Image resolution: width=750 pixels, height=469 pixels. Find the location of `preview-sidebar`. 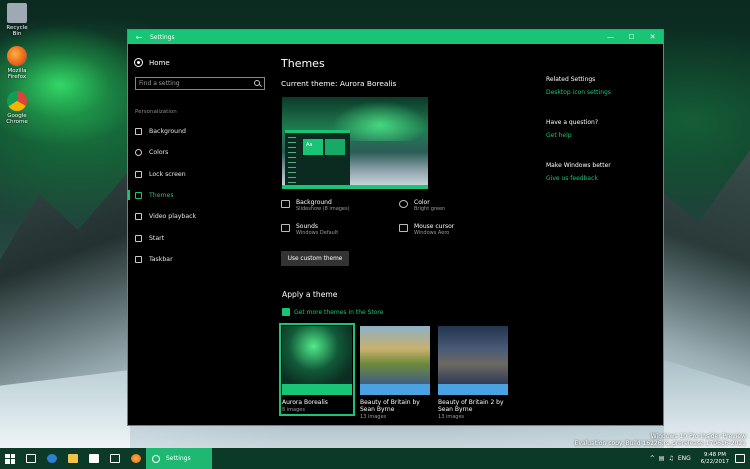

preview-sidebar is located at coordinates (292, 162).